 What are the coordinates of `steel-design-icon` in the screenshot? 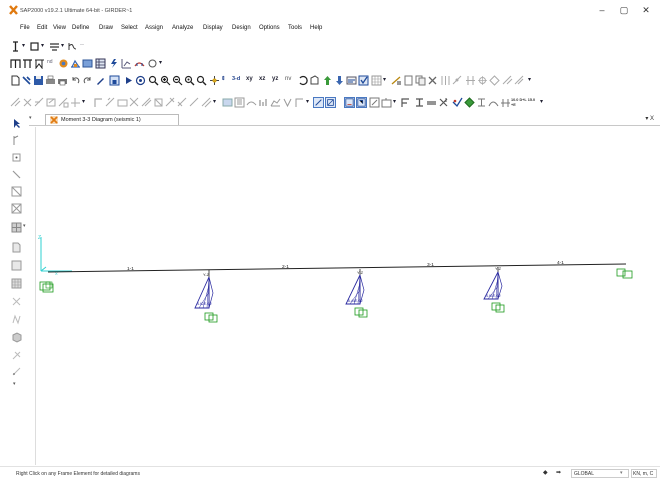 It's located at (419, 102).